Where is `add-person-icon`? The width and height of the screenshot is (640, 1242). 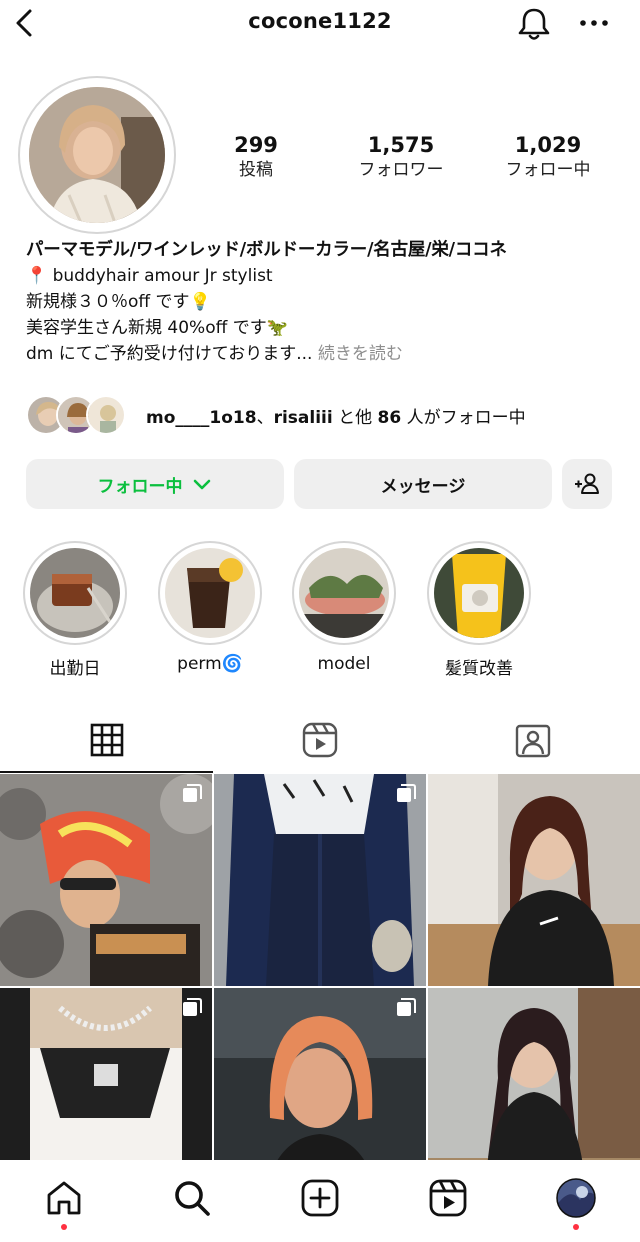
add-person-icon is located at coordinates (587, 483).